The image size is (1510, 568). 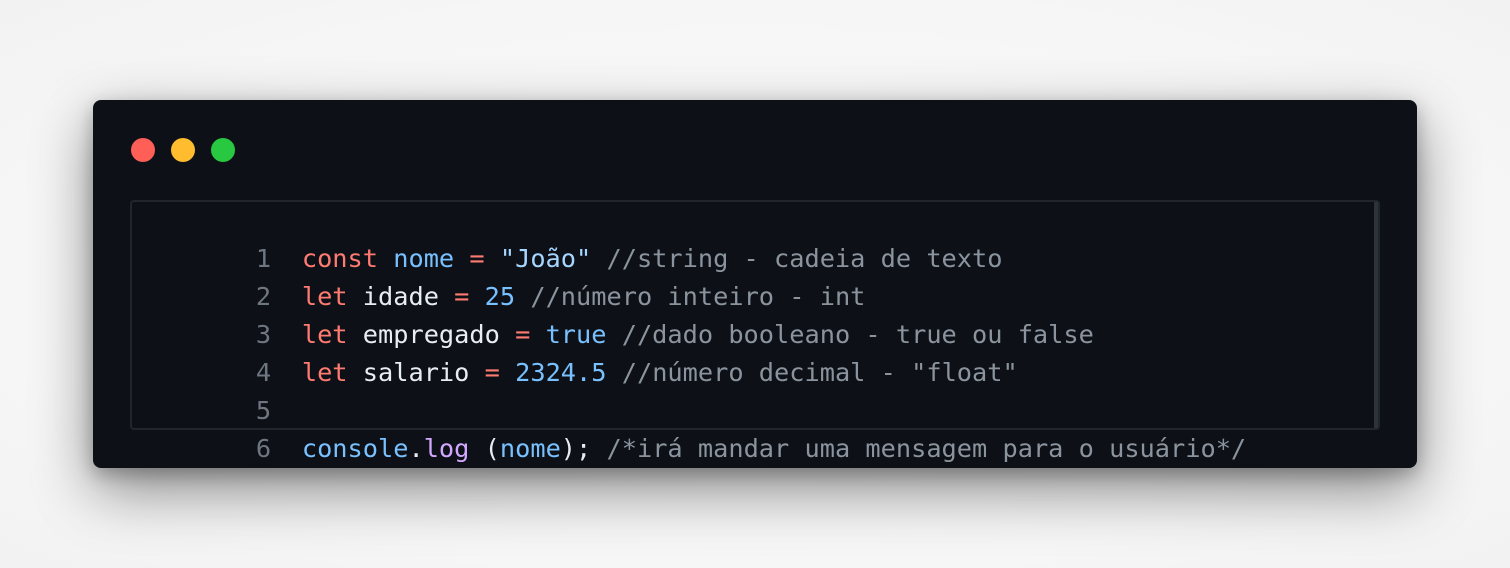 I want to click on minimize-dot-icon, so click(x=183, y=150).